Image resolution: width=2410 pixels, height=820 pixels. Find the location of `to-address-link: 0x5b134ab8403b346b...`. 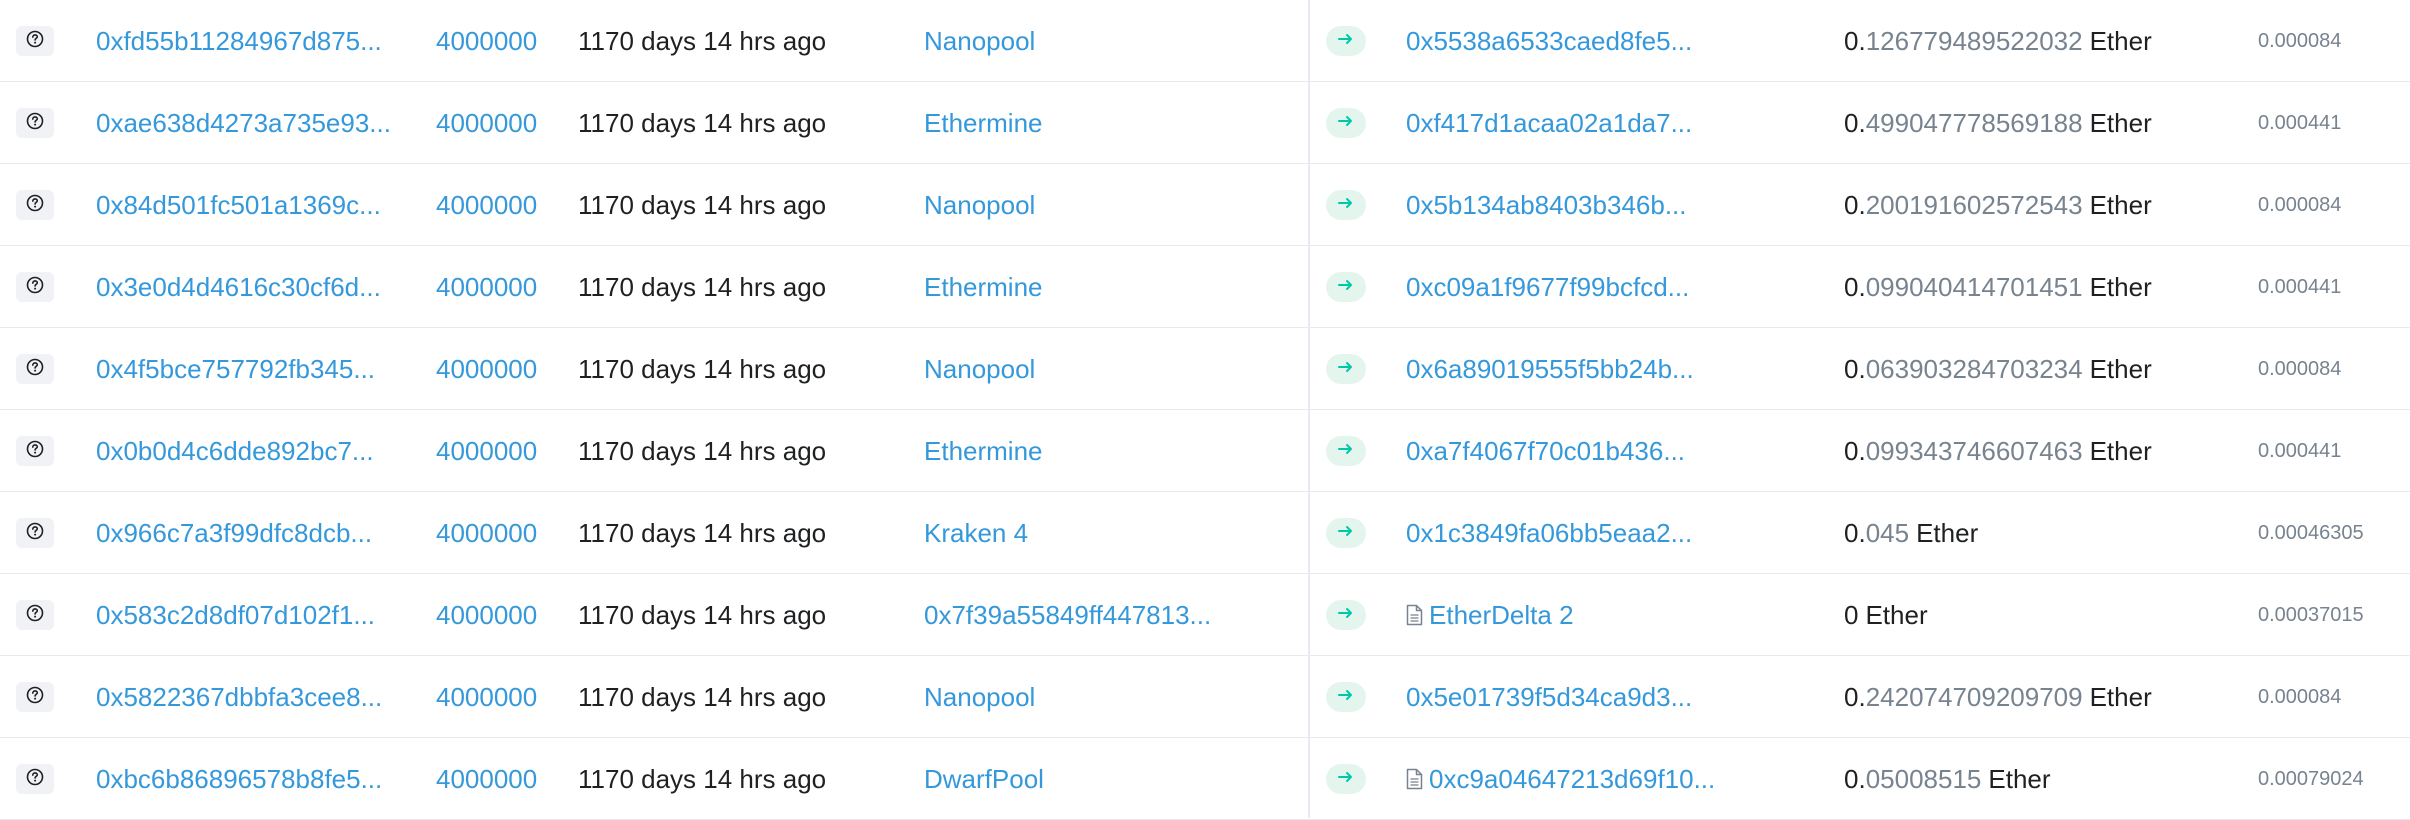

to-address-link: 0x5b134ab8403b346b... is located at coordinates (1546, 205).